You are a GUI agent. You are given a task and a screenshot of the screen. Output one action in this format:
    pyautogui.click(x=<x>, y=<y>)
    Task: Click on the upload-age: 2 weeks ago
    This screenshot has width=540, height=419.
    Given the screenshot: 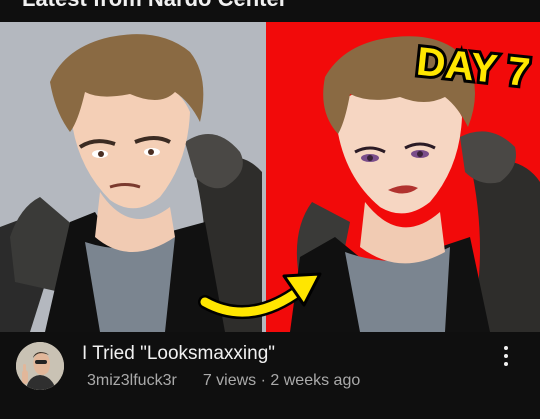 What is the action you would take?
    pyautogui.click(x=315, y=380)
    